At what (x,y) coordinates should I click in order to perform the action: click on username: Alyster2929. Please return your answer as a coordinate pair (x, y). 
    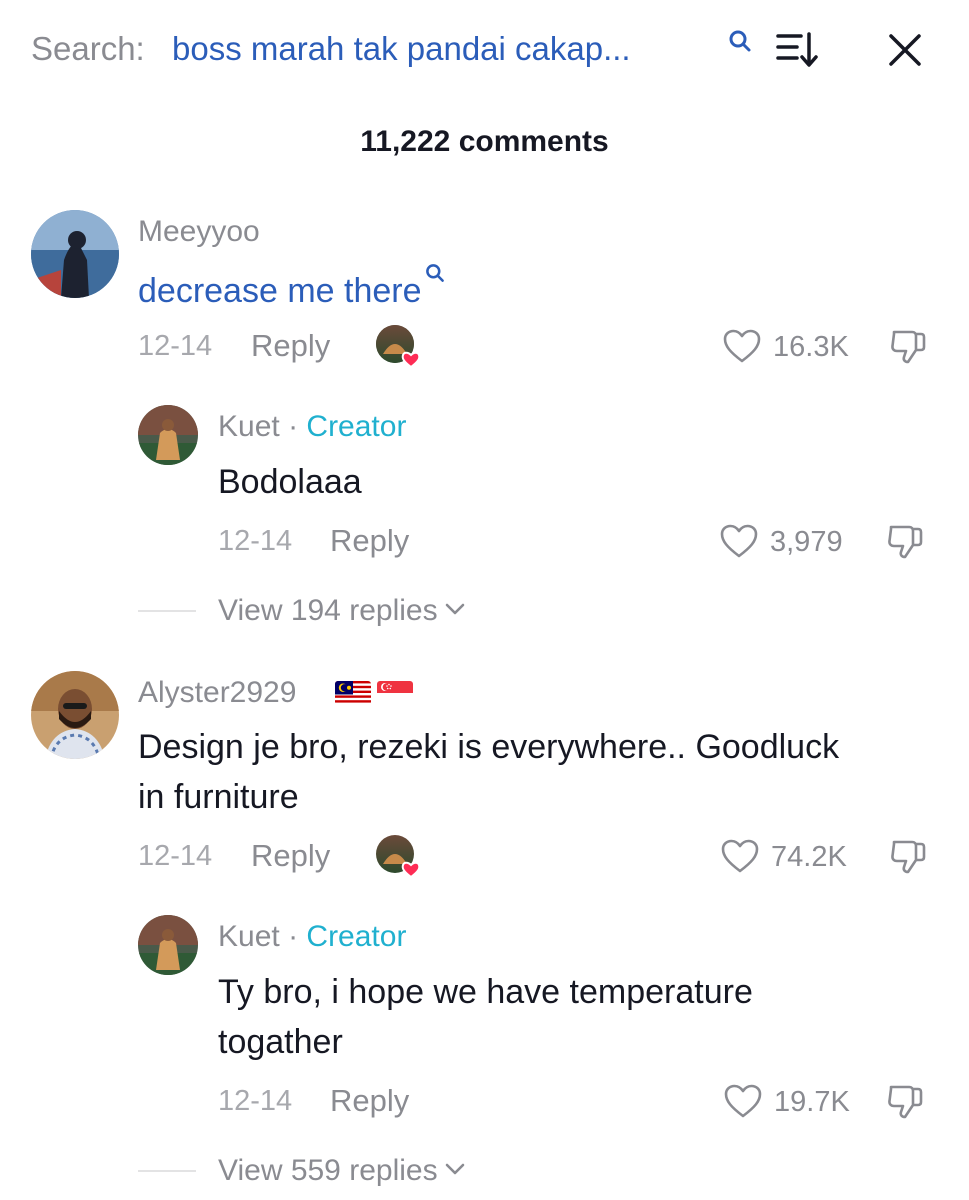
    Looking at the image, I should click on (217, 693).